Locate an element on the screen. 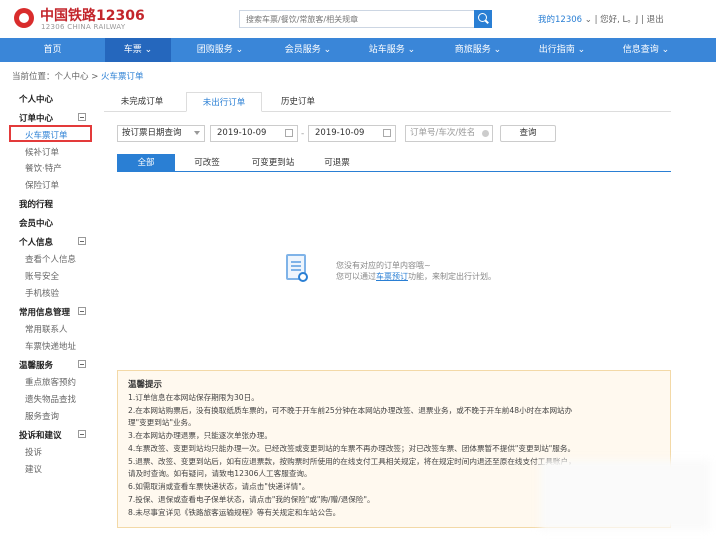 This screenshot has height=543, width=716. search-input is located at coordinates (357, 19).